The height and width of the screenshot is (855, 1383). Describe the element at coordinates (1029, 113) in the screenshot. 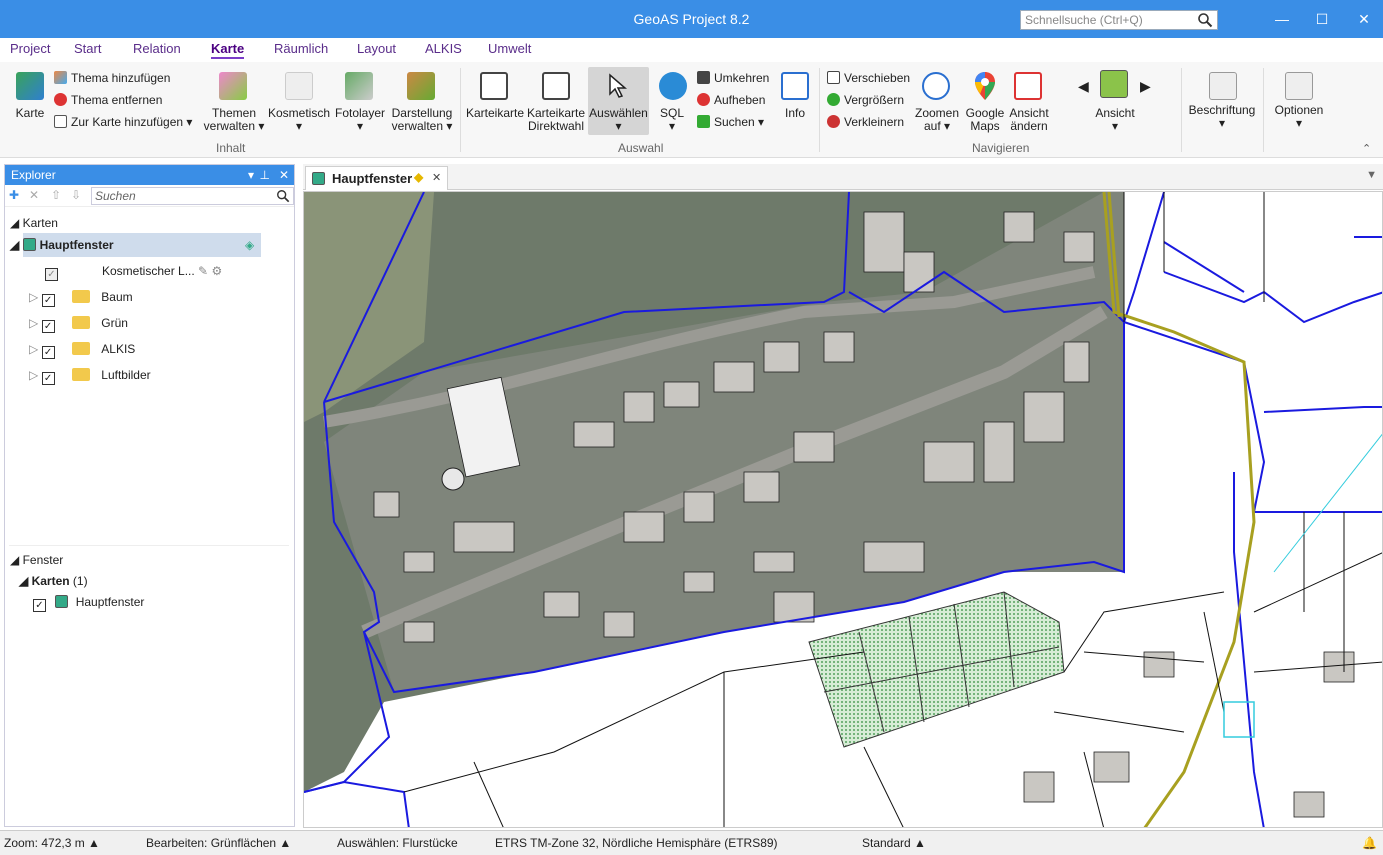

I see `ansicht-aendern-label-1: Ansicht` at that location.